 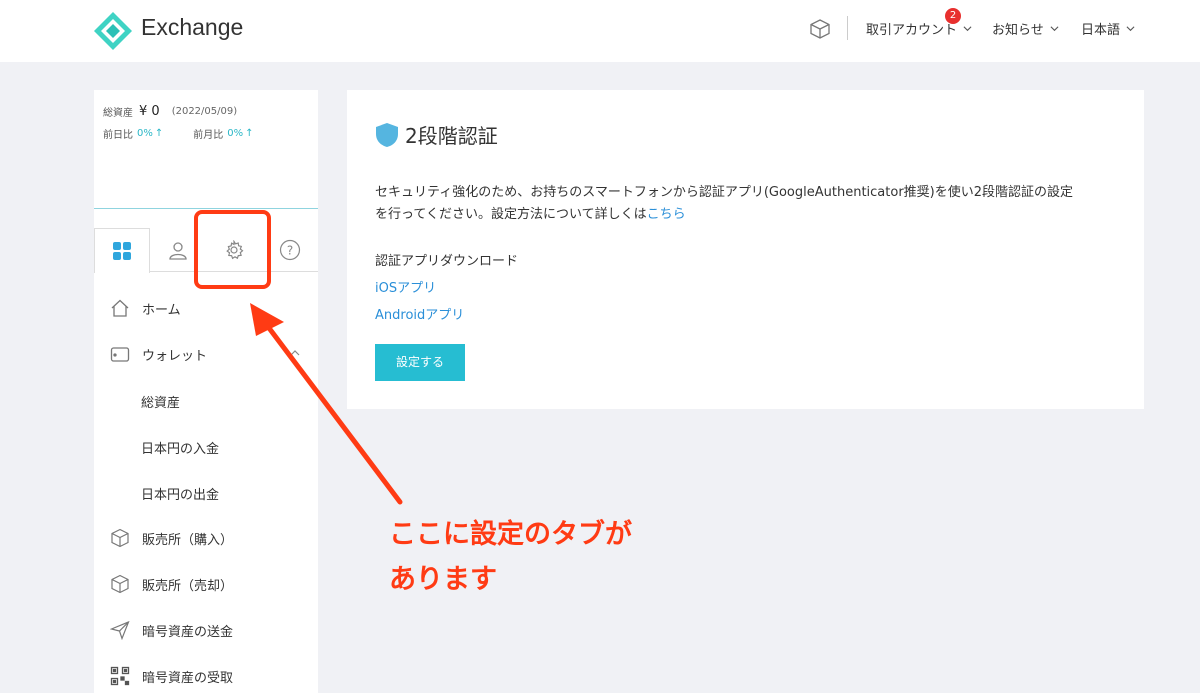 What do you see at coordinates (419, 313) in the screenshot?
I see `android-app-link: Androidアプリ` at bounding box center [419, 313].